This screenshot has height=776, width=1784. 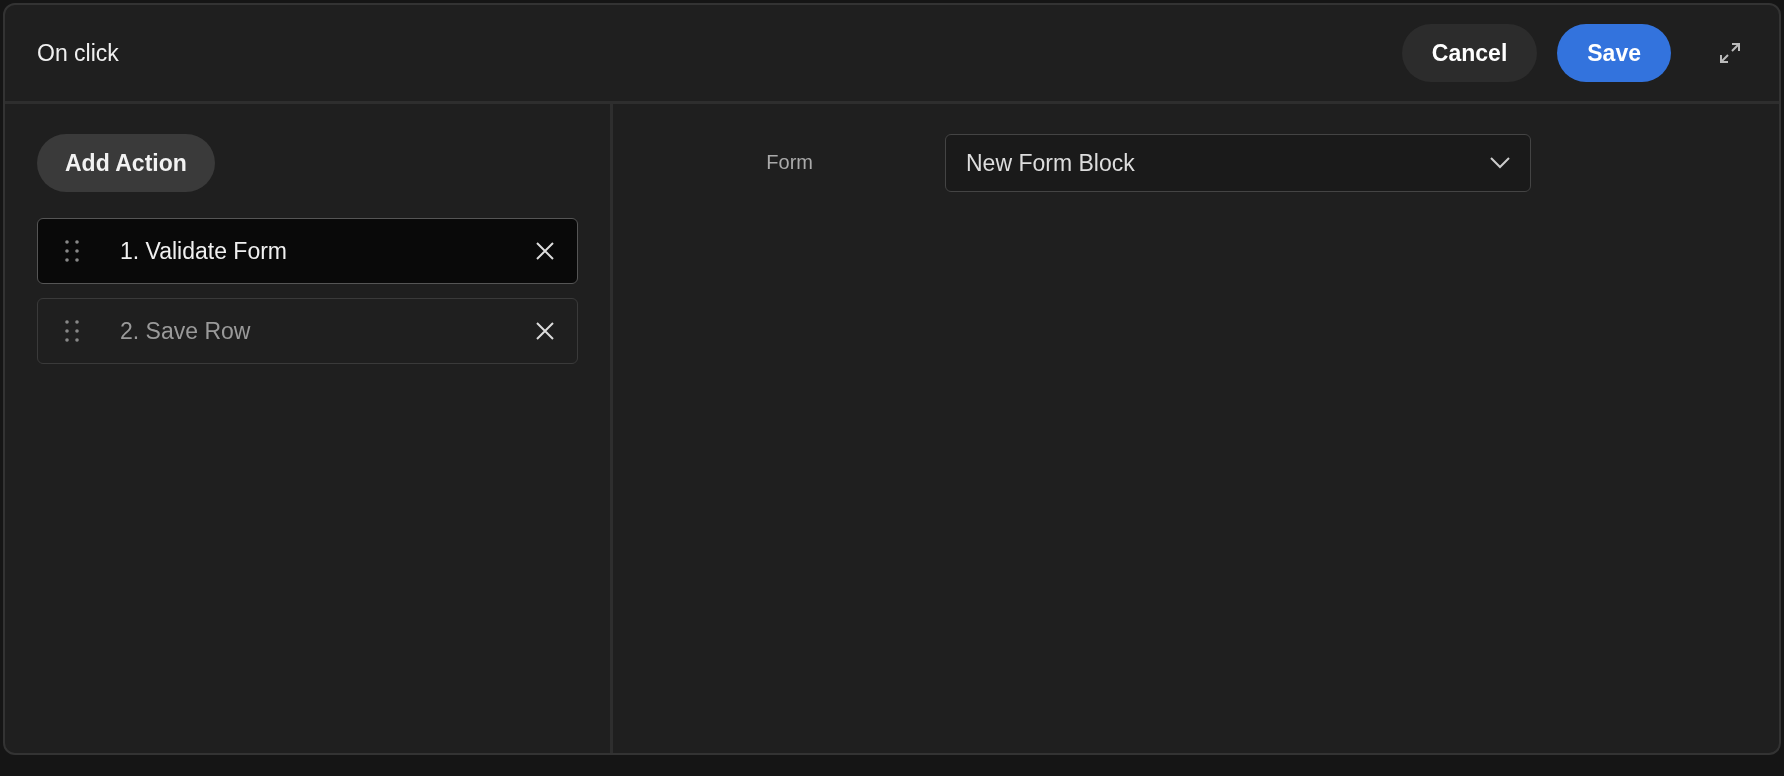 What do you see at coordinates (126, 163) in the screenshot?
I see `add-action-button: Add Action` at bounding box center [126, 163].